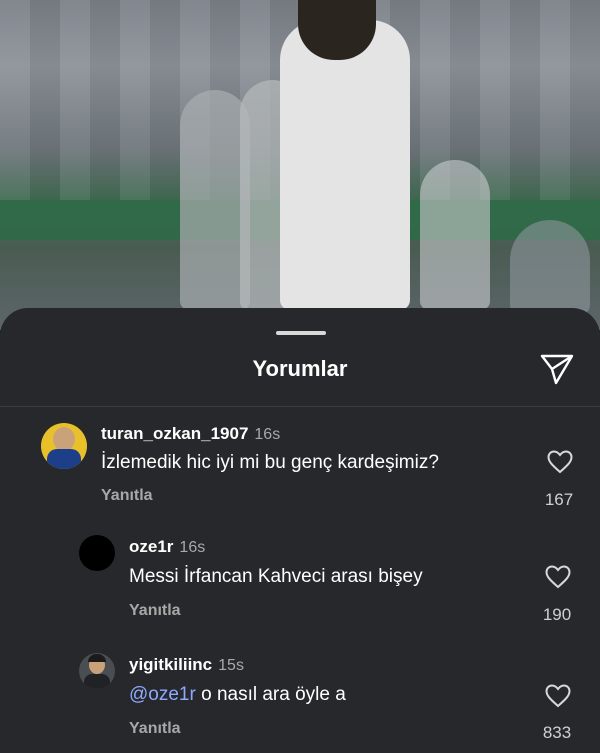 The width and height of the screenshot is (600, 753). What do you see at coordinates (276, 576) in the screenshot?
I see `comment-text: Messi İrfancan Kahveci arası bişey` at bounding box center [276, 576].